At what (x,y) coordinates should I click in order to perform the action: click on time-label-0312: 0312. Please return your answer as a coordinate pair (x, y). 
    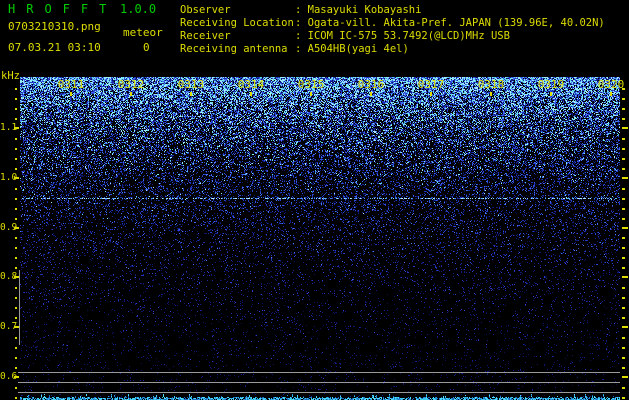
    Looking at the image, I should click on (131, 84).